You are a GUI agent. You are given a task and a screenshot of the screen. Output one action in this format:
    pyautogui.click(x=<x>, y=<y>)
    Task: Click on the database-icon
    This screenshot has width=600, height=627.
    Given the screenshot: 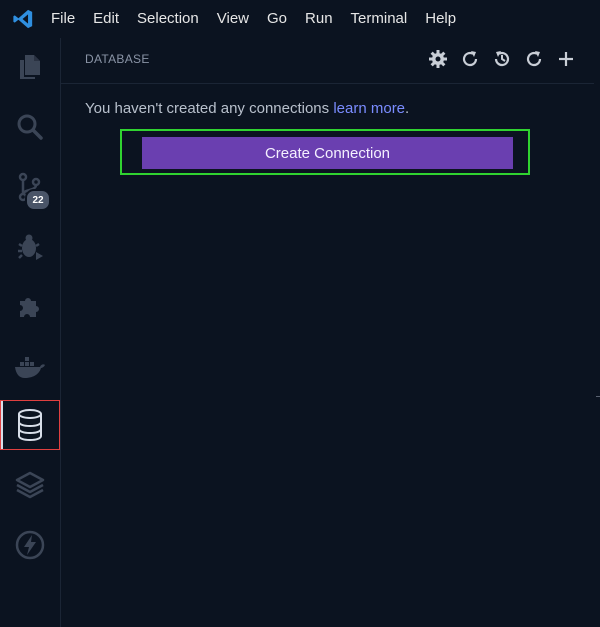 What is the action you would take?
    pyautogui.click(x=30, y=425)
    